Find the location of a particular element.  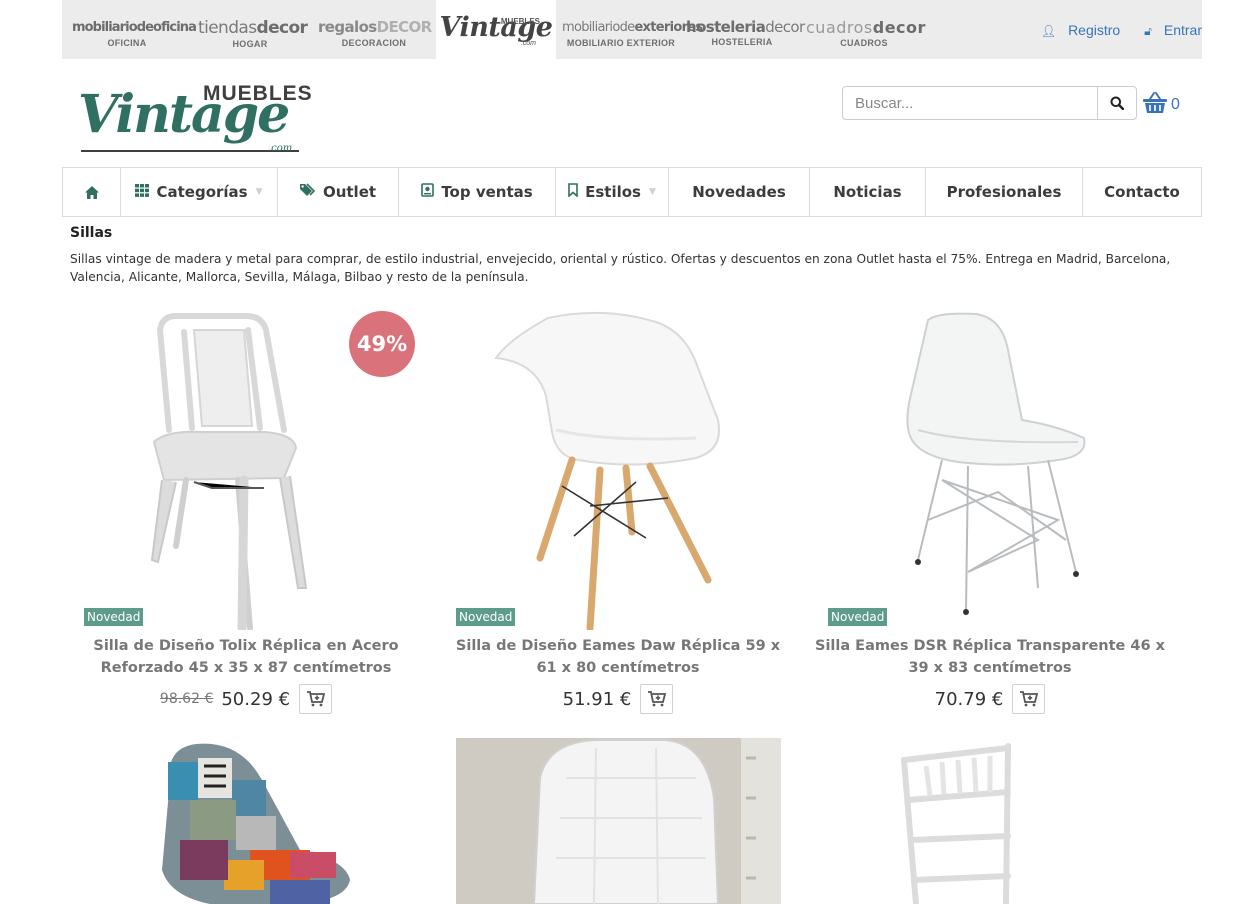

register-label: Registro is located at coordinates (1094, 30).